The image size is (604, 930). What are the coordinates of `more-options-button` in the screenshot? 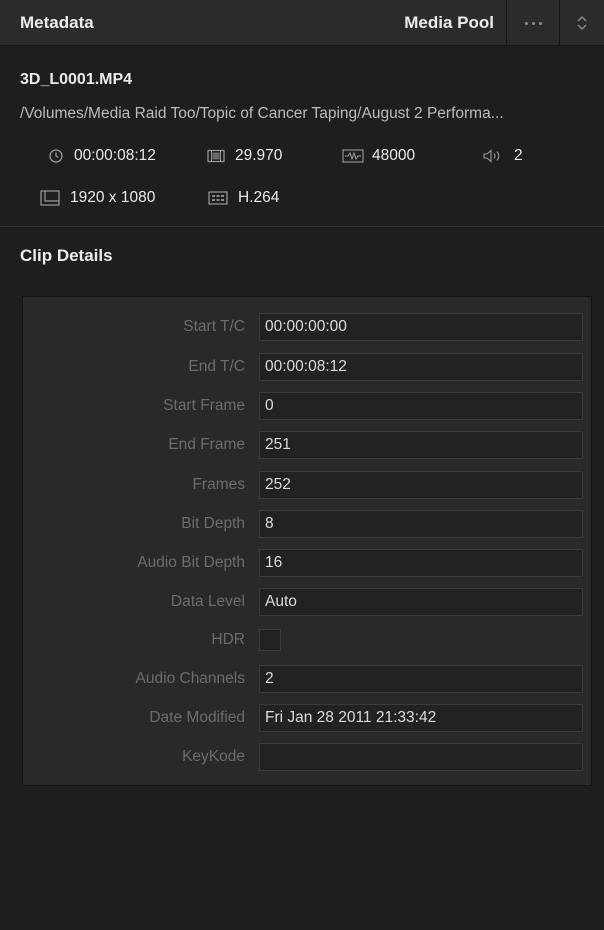 It's located at (533, 23).